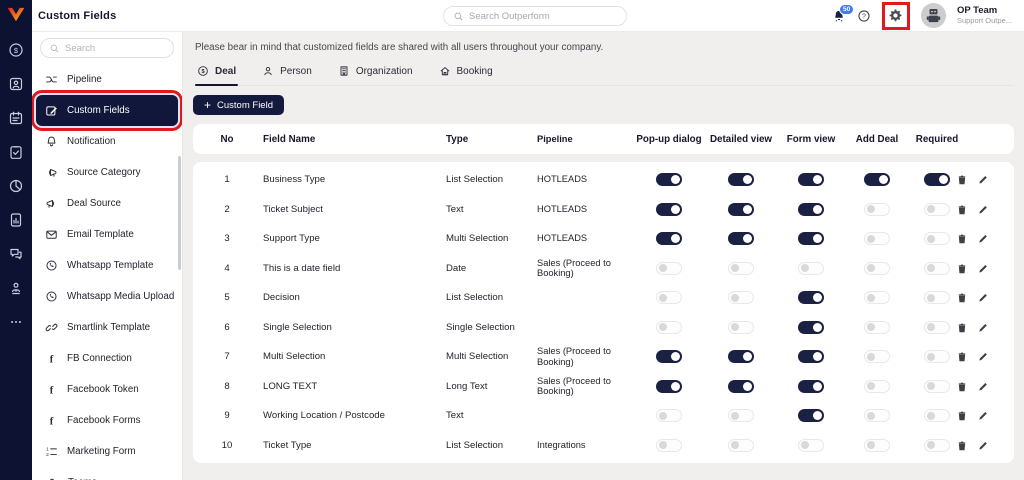 This screenshot has width=1024, height=480. What do you see at coordinates (16, 118) in the screenshot?
I see `rail-item-calendar` at bounding box center [16, 118].